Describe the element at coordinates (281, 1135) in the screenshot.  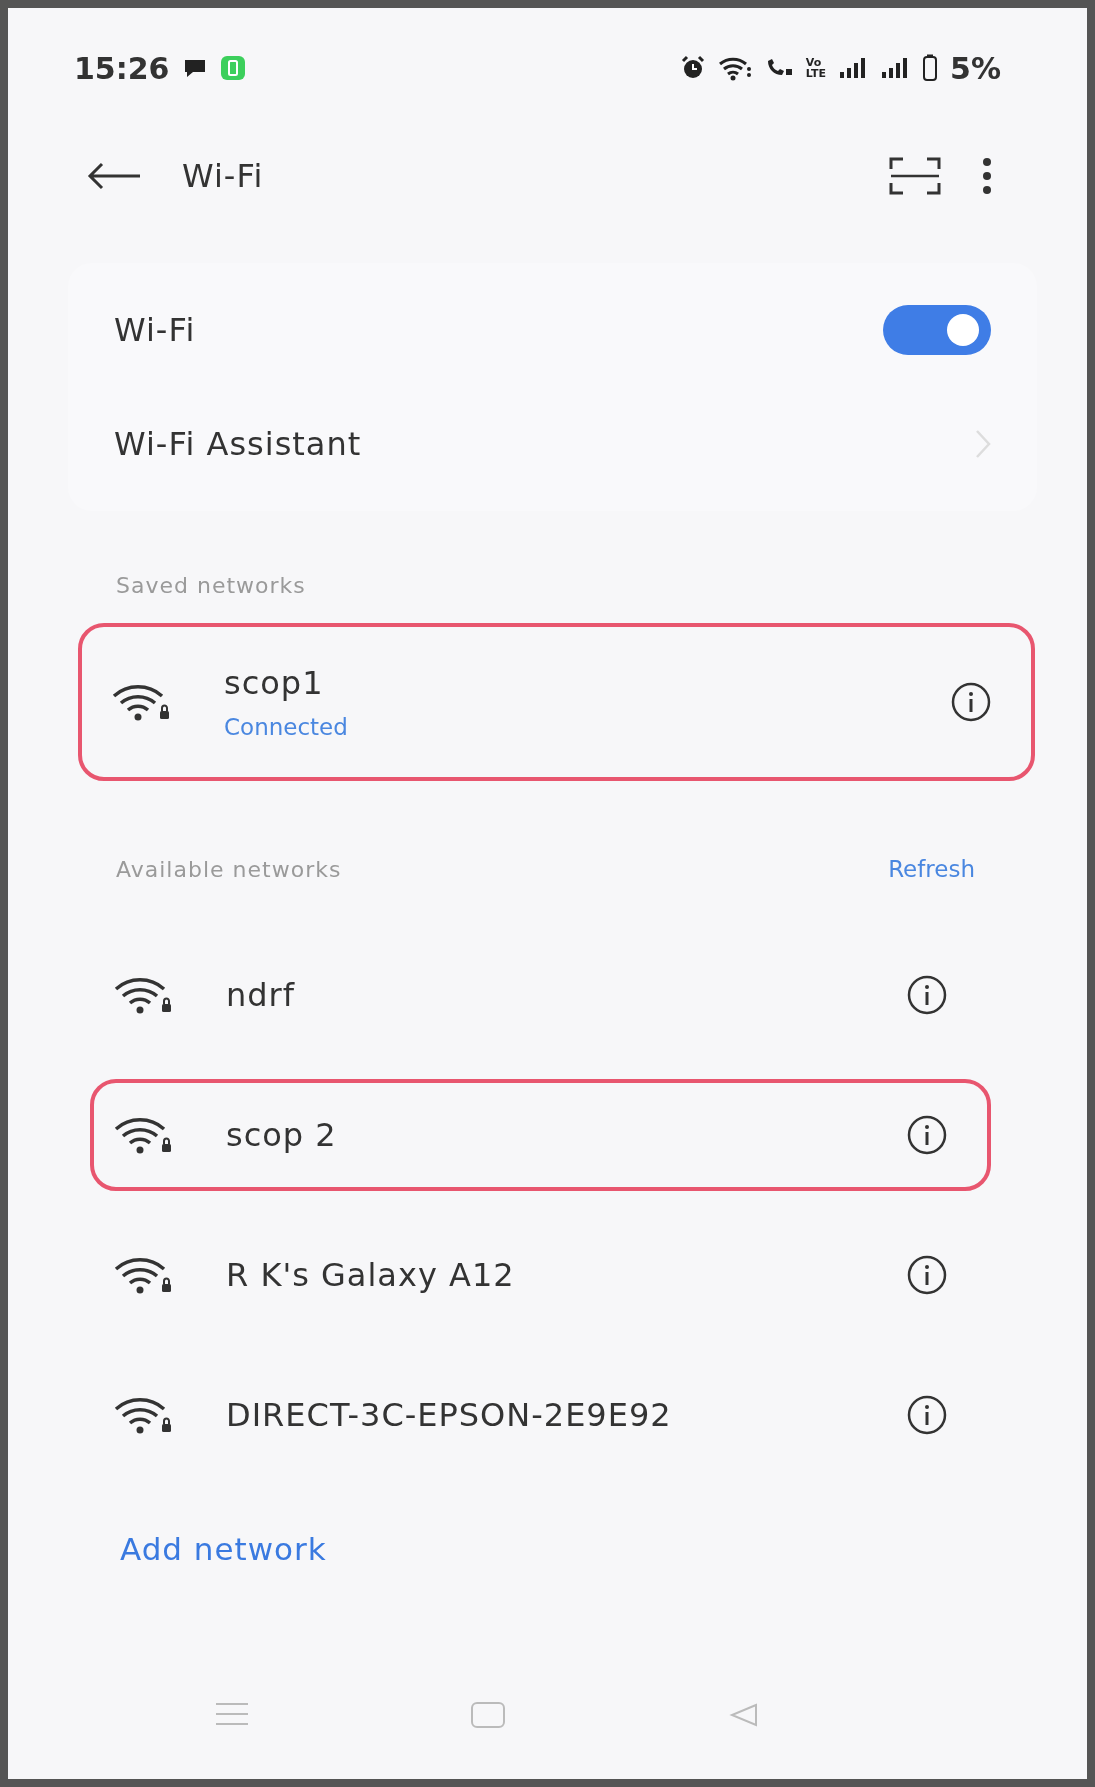
I see `network-name: scop 2` at that location.